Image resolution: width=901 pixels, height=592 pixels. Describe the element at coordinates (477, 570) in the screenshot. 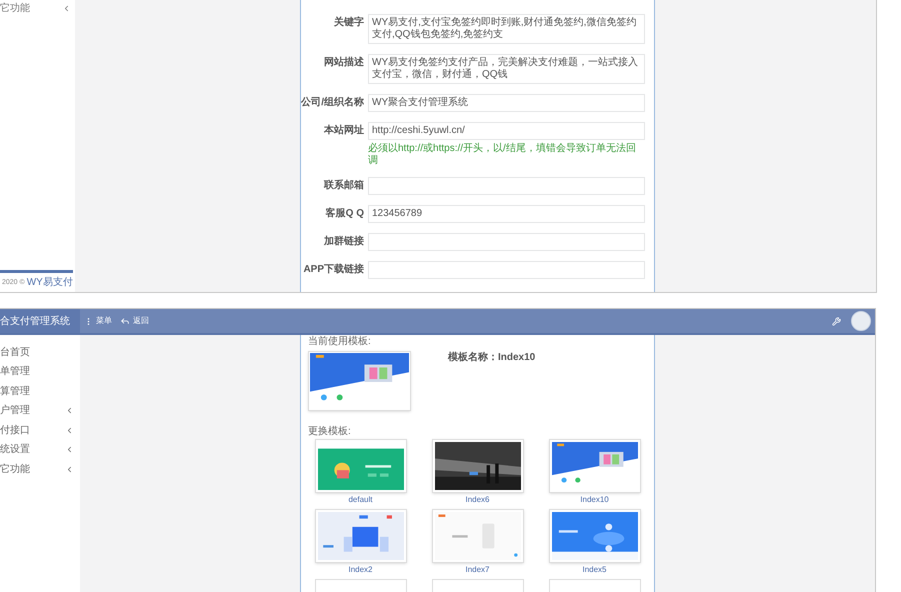

I see `template-name: Index7` at that location.